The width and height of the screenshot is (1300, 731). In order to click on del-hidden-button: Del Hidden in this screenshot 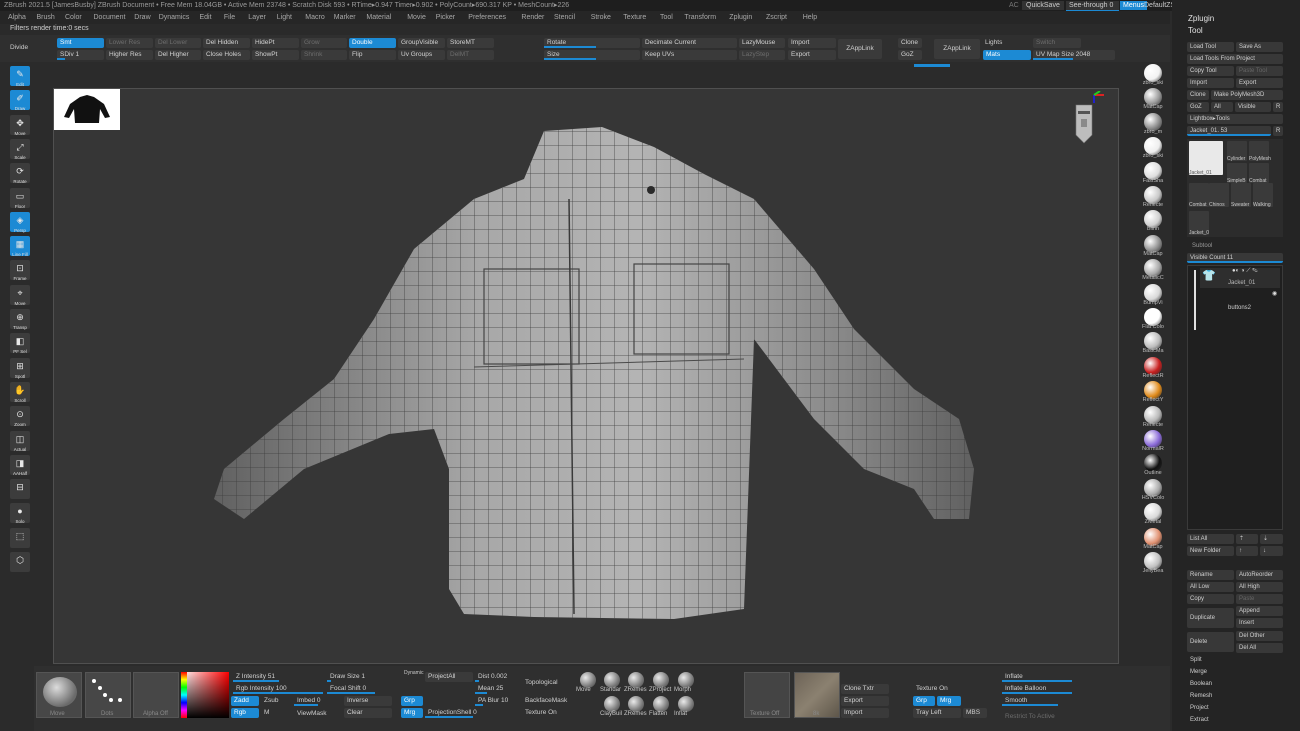, I will do `click(226, 43)`.